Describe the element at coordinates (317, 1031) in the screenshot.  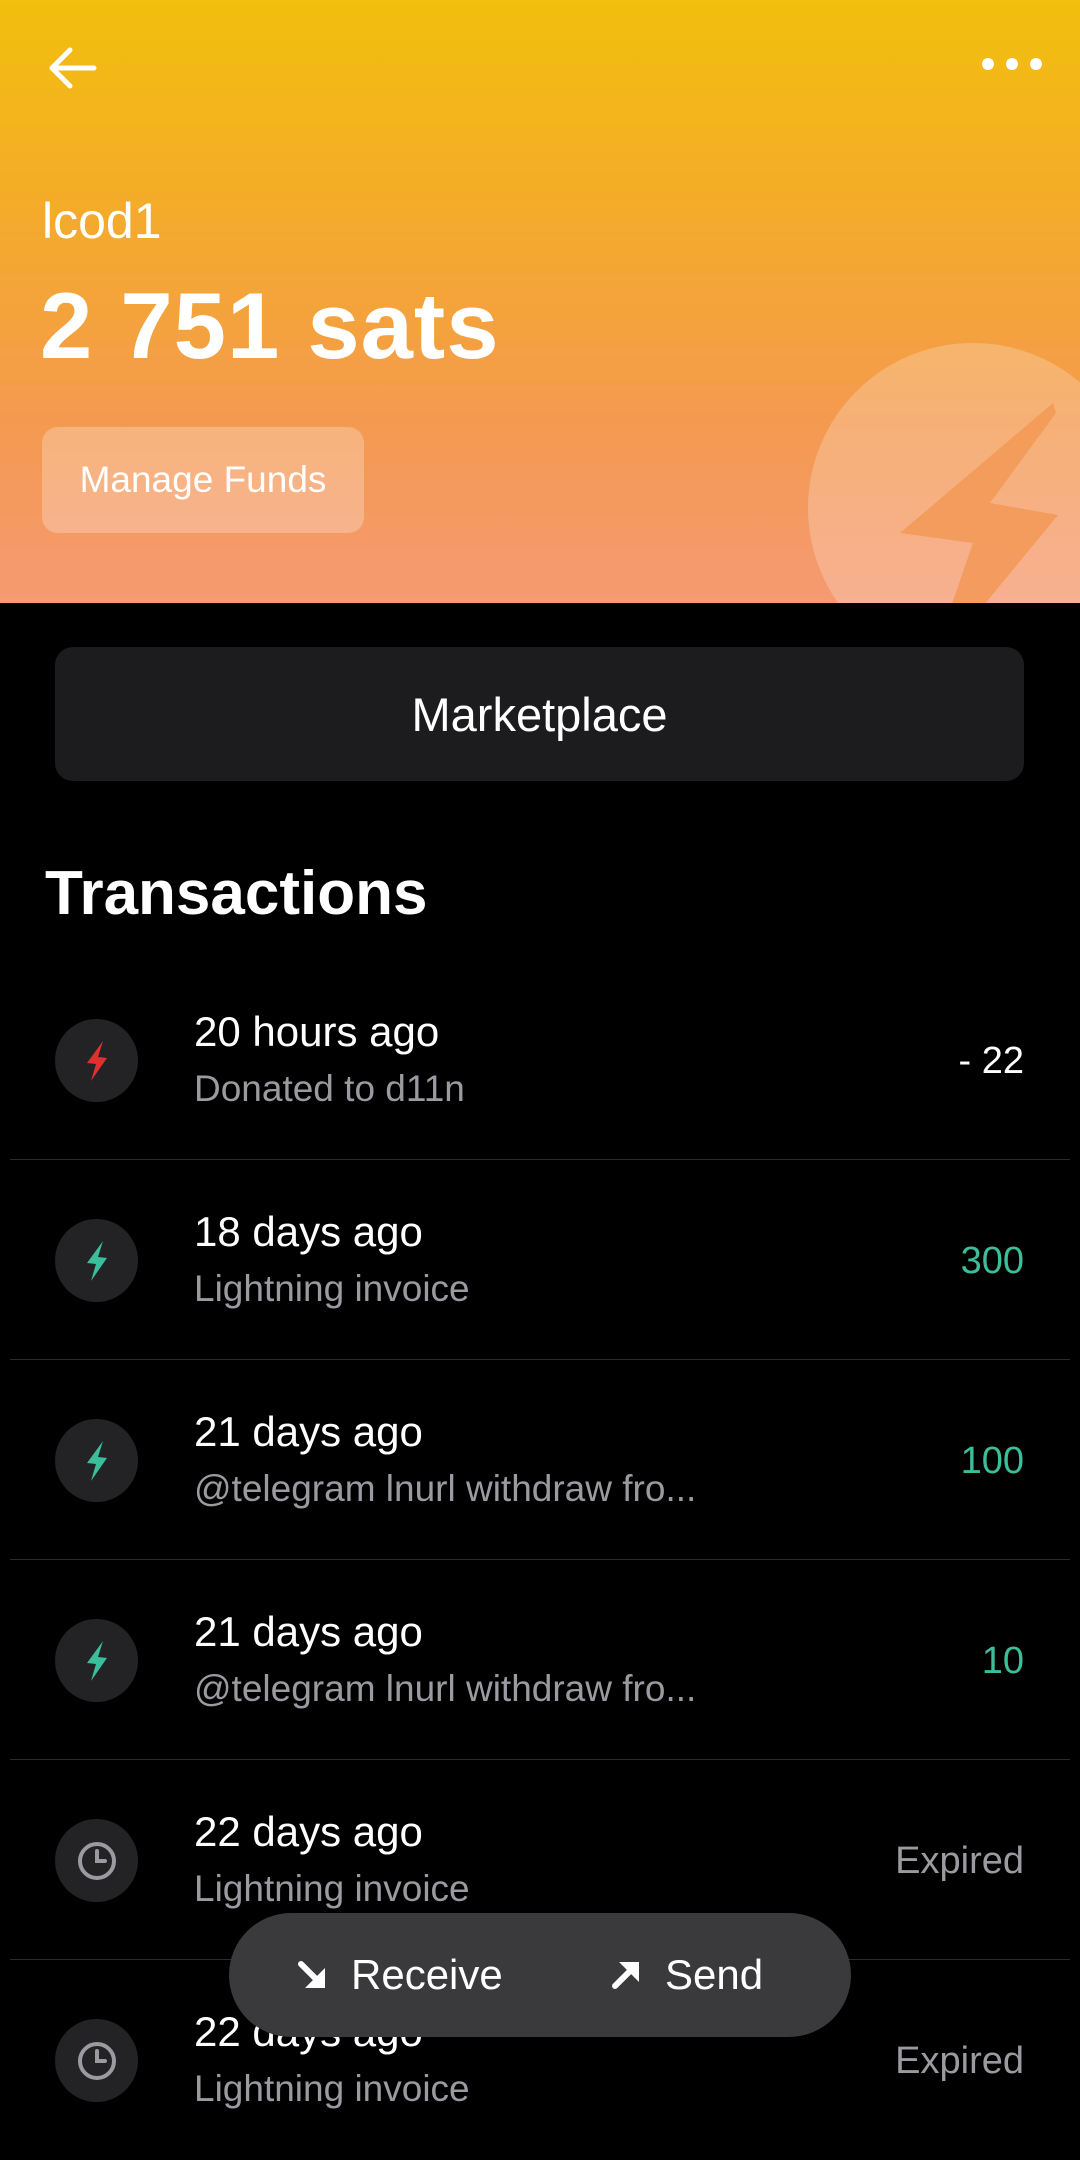
I see `transaction-time: 20 hours ago` at that location.